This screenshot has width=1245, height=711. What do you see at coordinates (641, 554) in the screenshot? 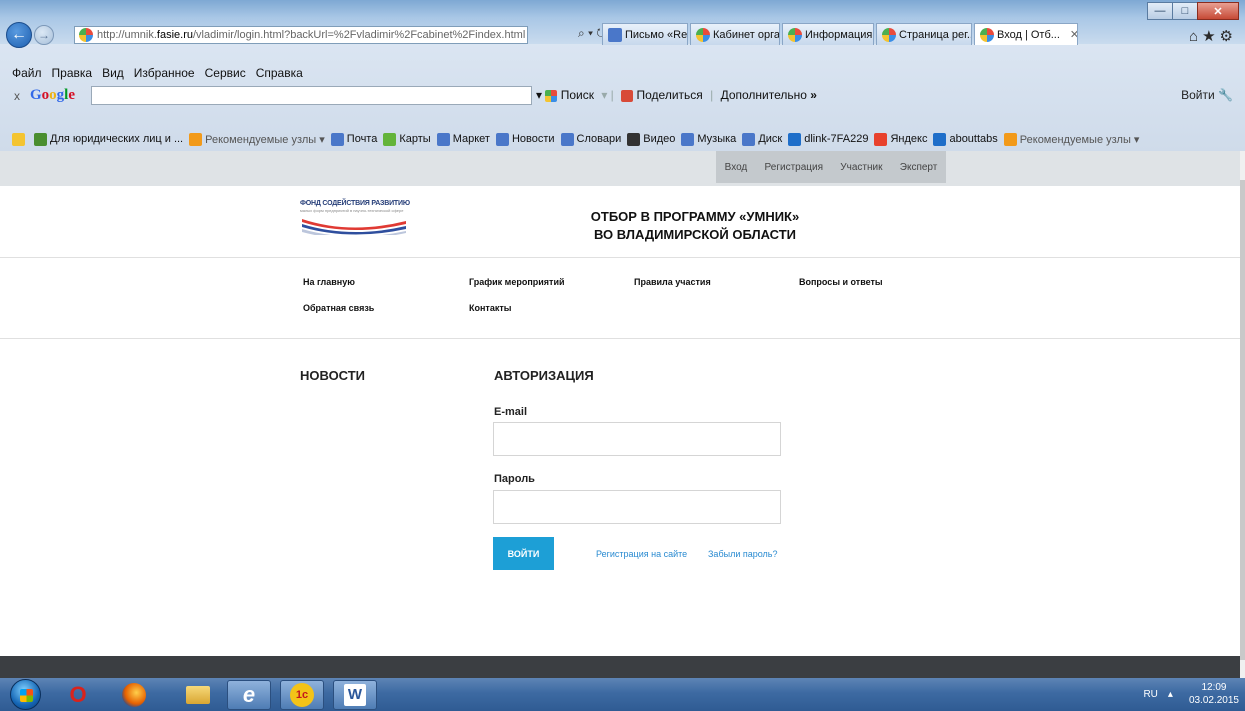
I see `register-link: Регистрация на сайте` at bounding box center [641, 554].